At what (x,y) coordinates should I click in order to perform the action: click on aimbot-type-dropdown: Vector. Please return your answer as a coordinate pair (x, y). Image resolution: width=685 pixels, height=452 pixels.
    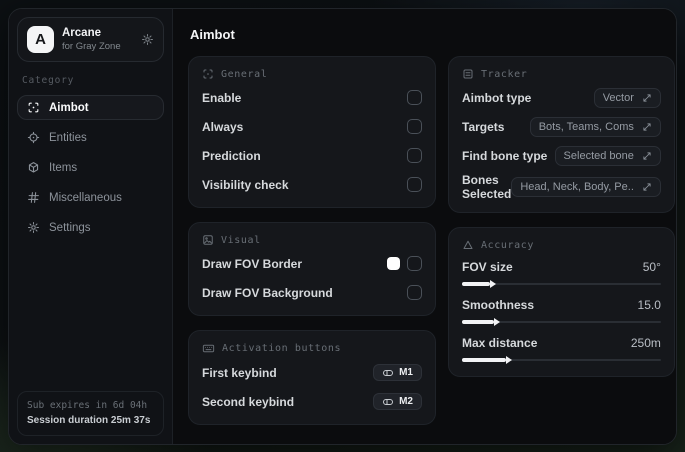
    Looking at the image, I should click on (627, 97).